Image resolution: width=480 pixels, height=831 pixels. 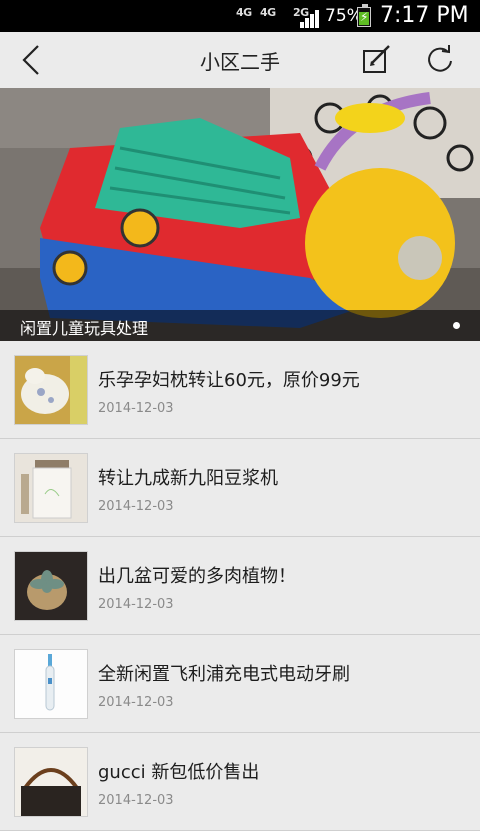 What do you see at coordinates (456, 325) in the screenshot?
I see `page-indicator-dot` at bounding box center [456, 325].